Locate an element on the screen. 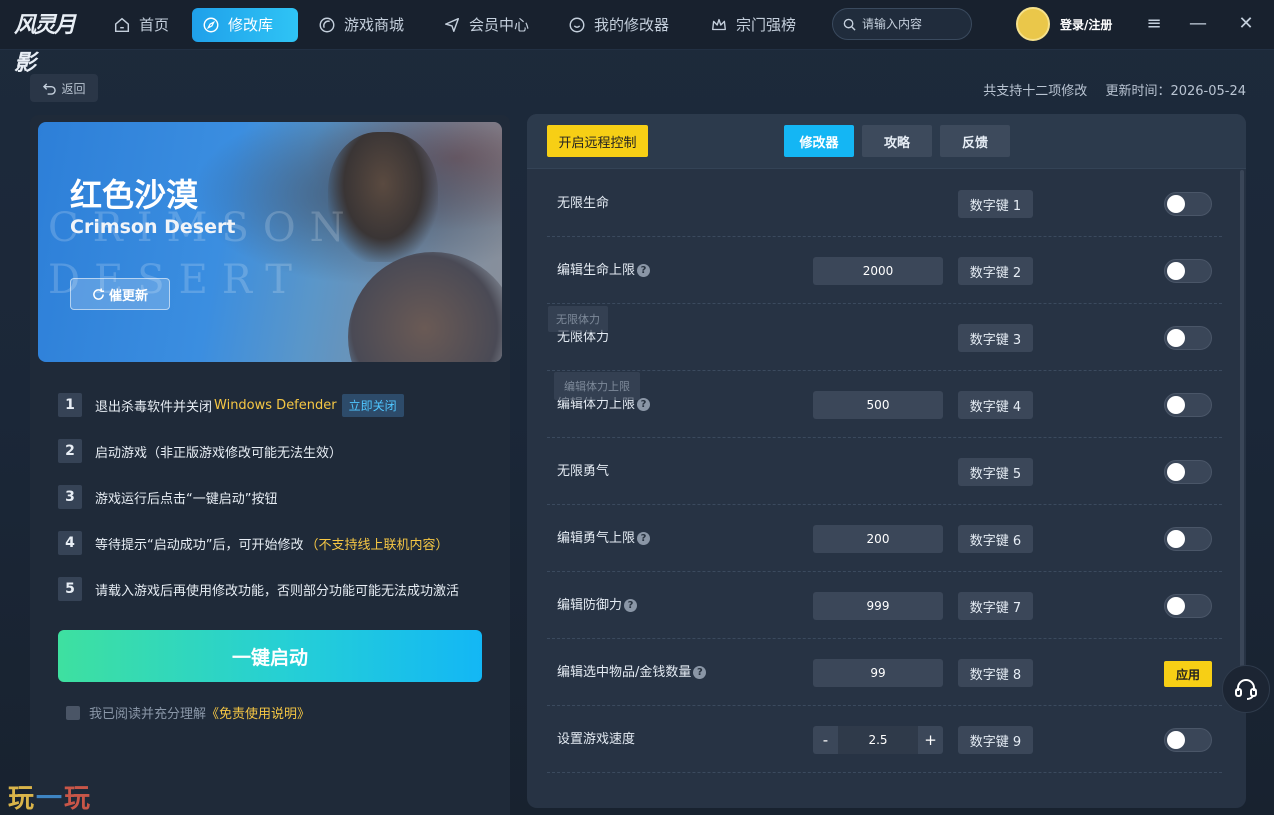 Image resolution: width=1274 pixels, height=815 pixels. tab-trainer: 修改器 is located at coordinates (819, 141).